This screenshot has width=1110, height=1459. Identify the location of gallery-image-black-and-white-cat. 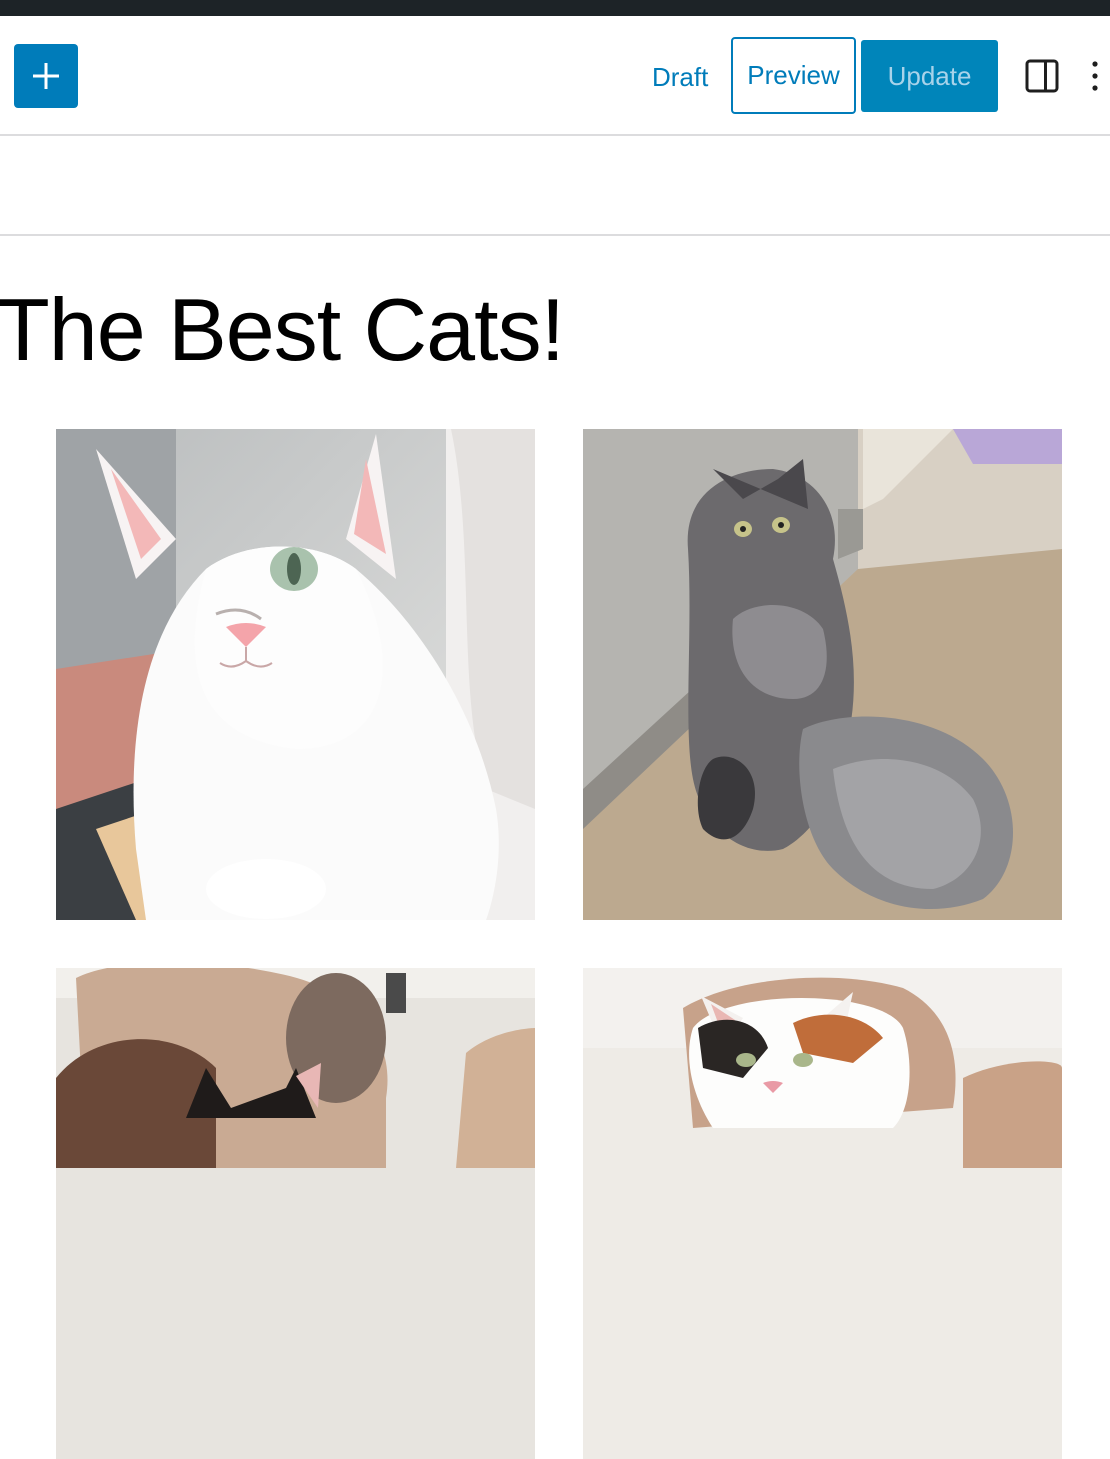
(295, 1213).